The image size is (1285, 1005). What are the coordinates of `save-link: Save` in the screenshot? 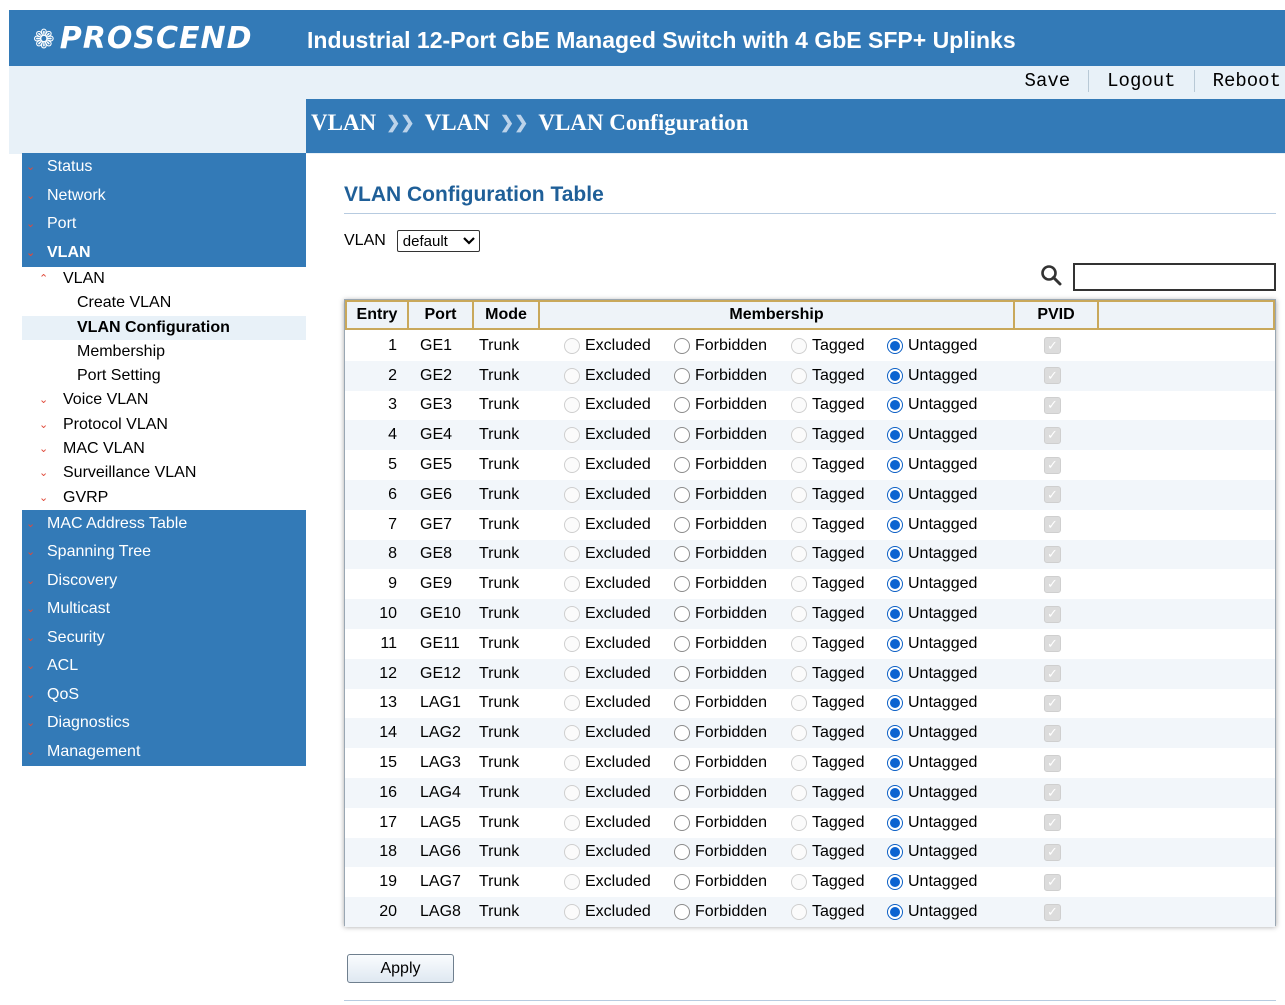 It's located at (1048, 81).